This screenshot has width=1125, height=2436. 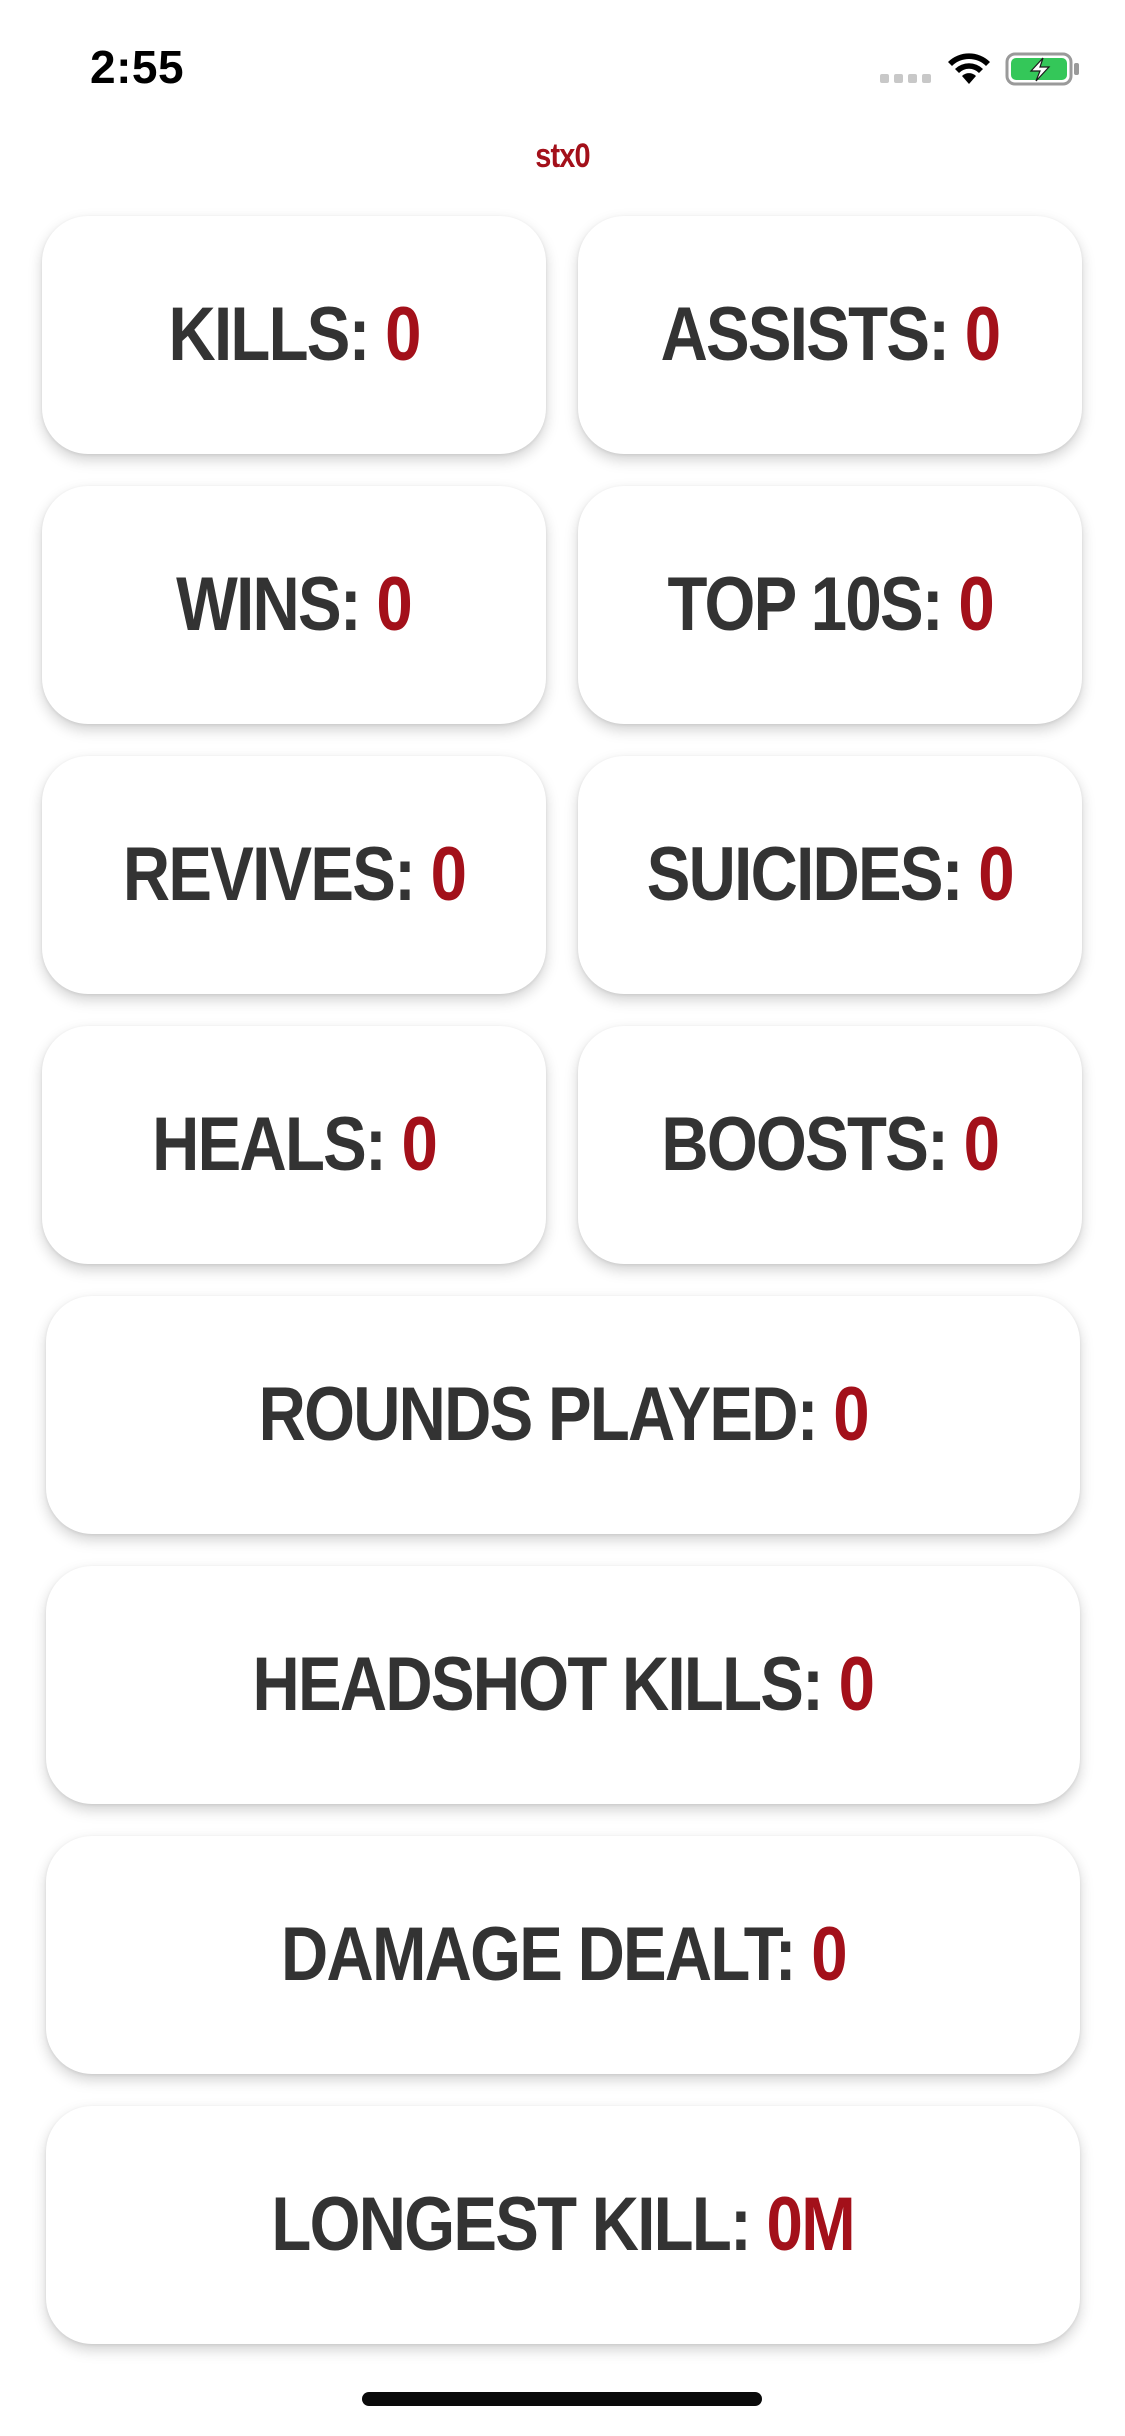 I want to click on kills-label: KILLS:, so click(x=269, y=334).